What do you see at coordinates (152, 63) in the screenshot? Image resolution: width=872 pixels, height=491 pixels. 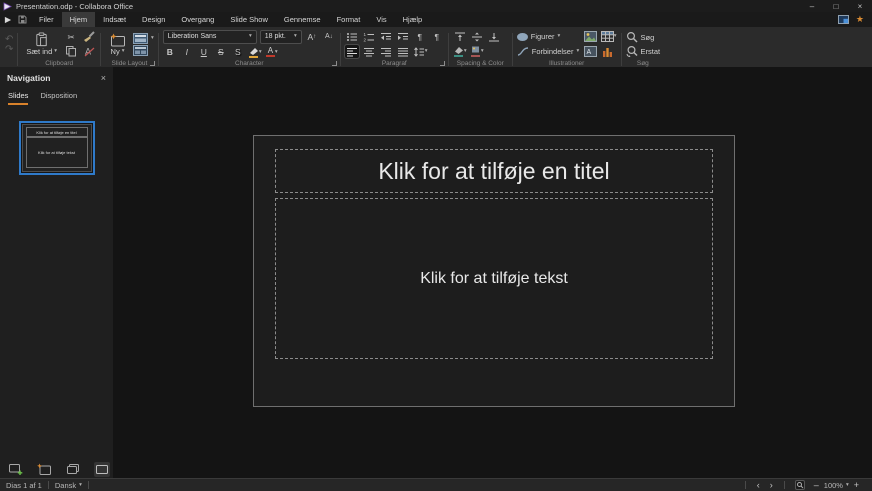 I see `slide-layout-expand-icon` at bounding box center [152, 63].